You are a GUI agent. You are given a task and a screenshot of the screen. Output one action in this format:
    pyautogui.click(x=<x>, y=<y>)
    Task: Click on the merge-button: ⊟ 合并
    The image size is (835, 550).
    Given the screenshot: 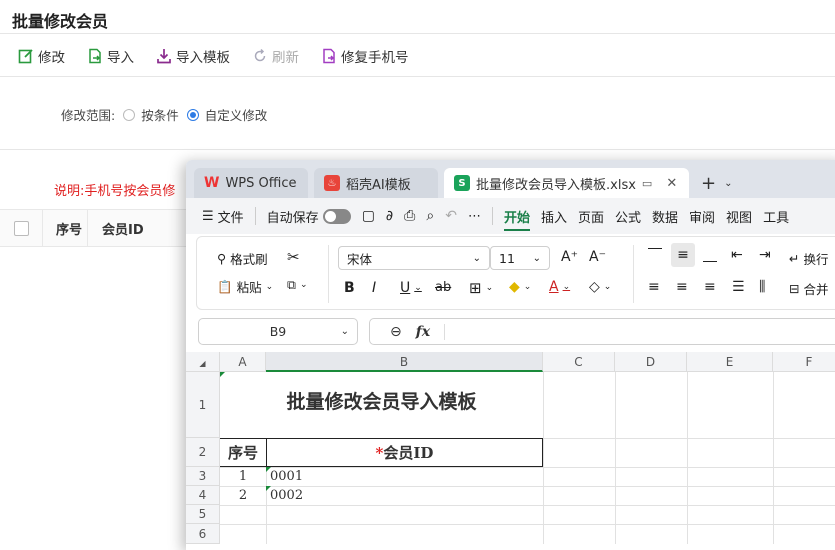 What is the action you would take?
    pyautogui.click(x=809, y=288)
    